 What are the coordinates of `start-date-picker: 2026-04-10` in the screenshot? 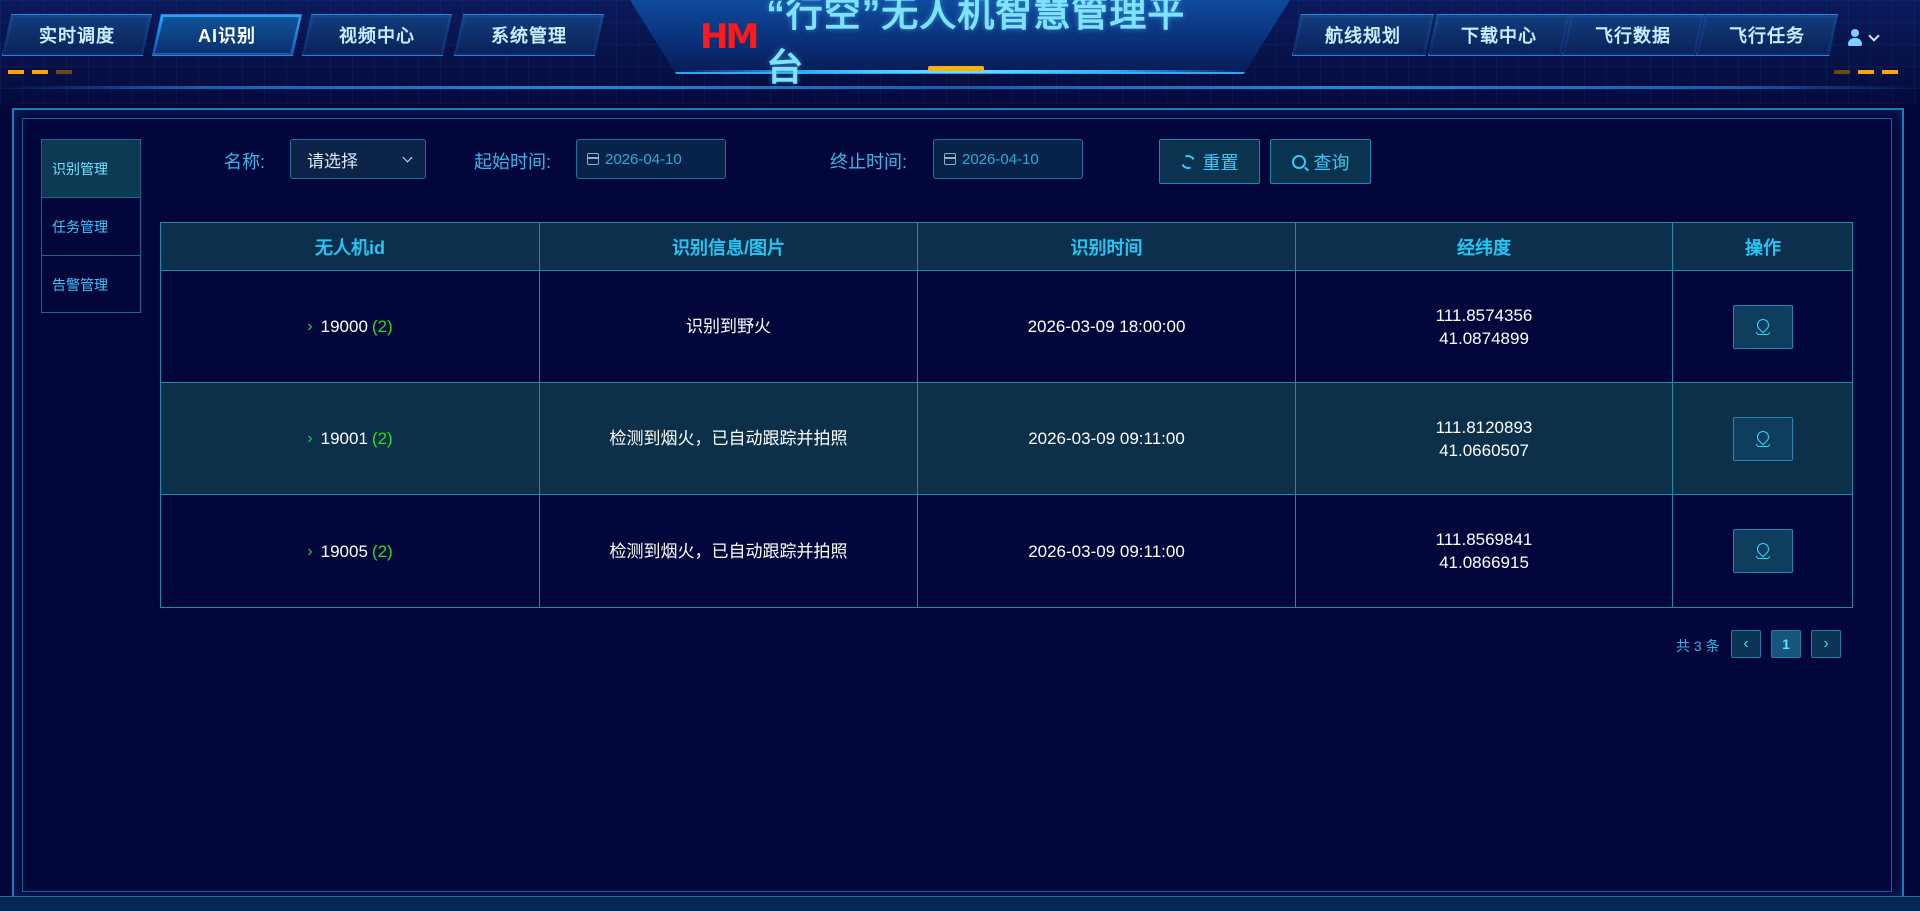 It's located at (651, 159).